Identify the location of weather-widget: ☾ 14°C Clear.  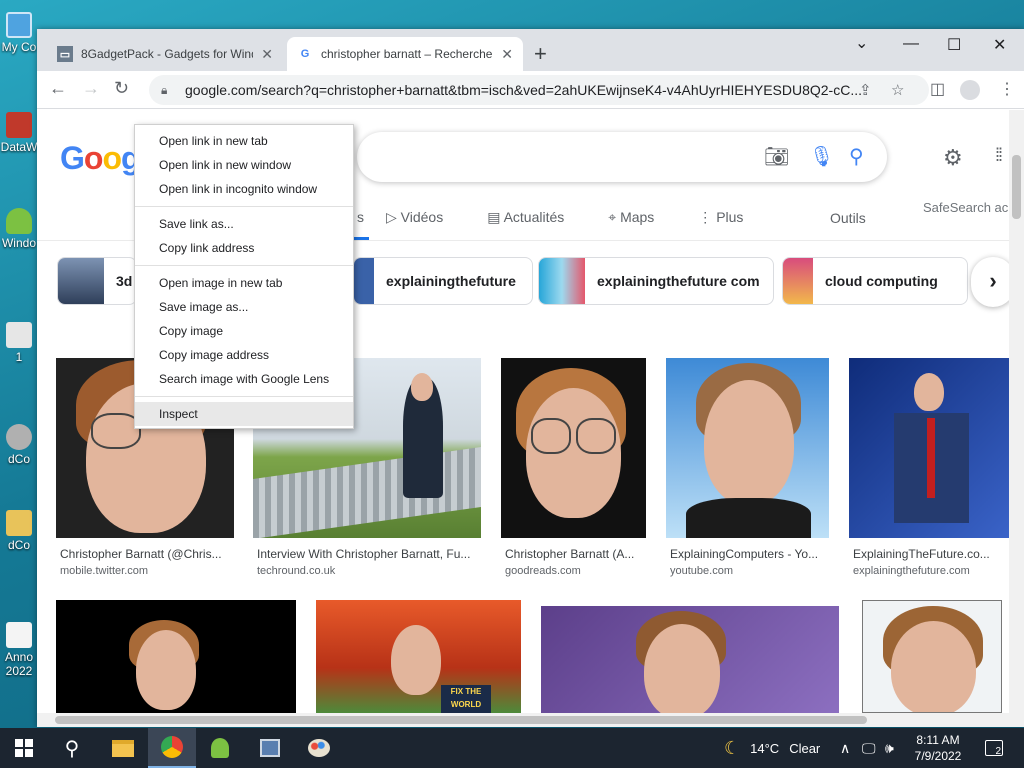
(772, 748).